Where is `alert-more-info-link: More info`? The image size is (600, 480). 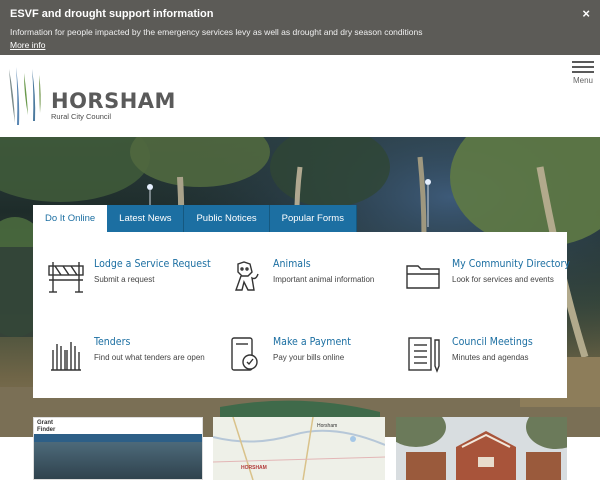 alert-more-info-link: More info is located at coordinates (27, 45).